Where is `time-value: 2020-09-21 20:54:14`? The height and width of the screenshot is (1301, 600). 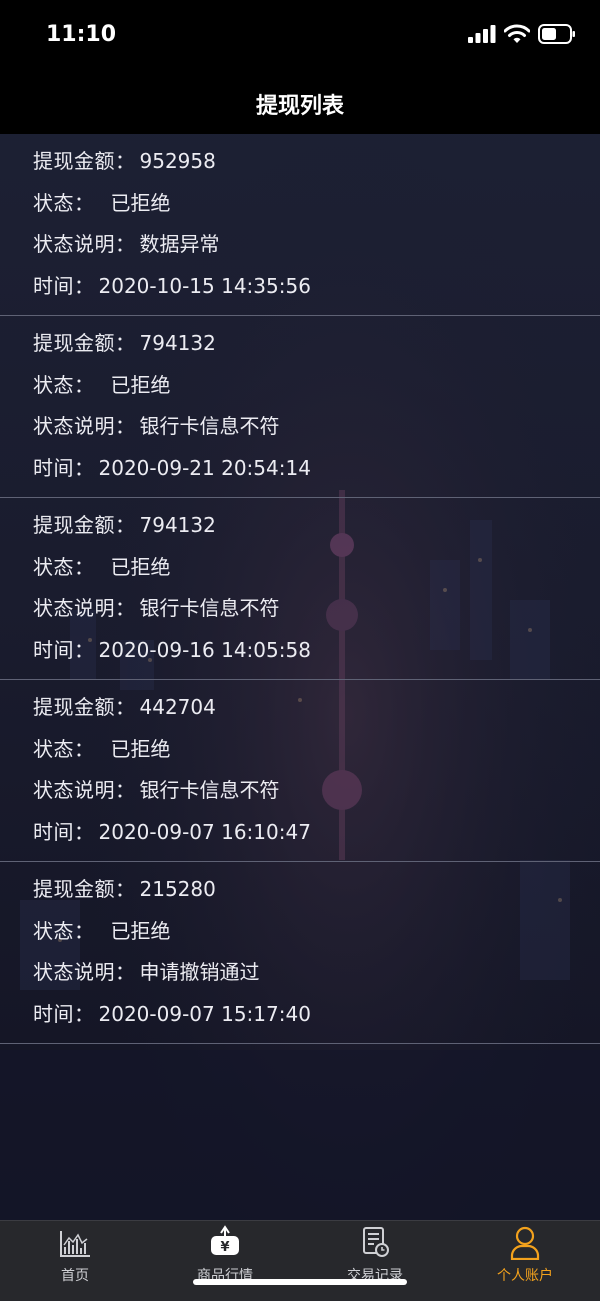 time-value: 2020-09-21 20:54:14 is located at coordinates (204, 467).